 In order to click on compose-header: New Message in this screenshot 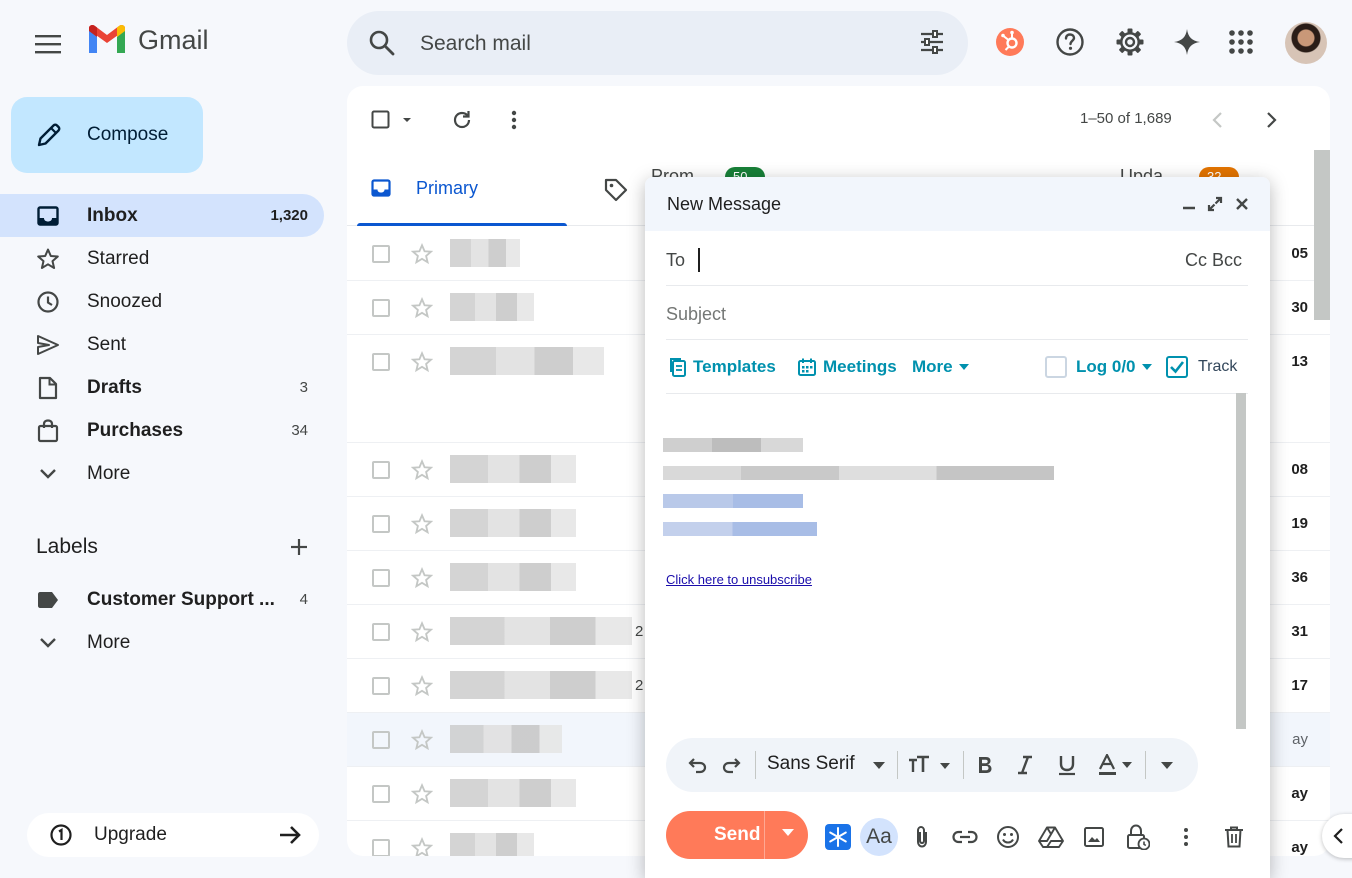, I will do `click(957, 204)`.